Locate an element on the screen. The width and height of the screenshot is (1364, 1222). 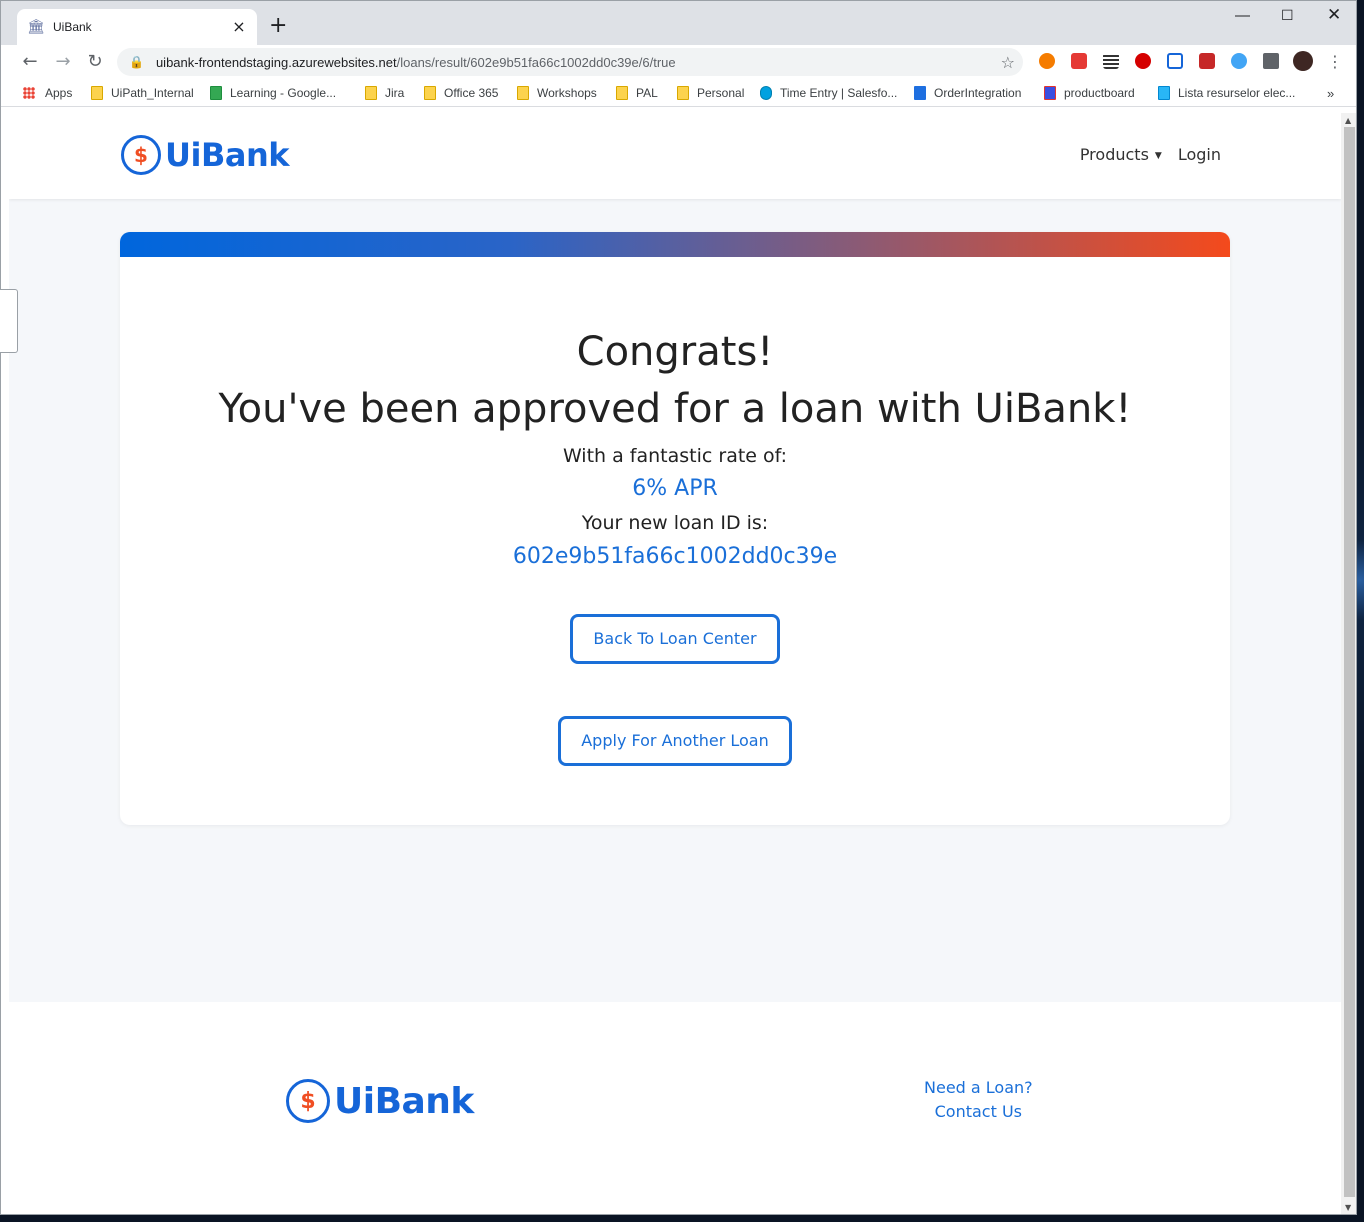
bookmark-item: productboard is located at coordinates (1089, 93).